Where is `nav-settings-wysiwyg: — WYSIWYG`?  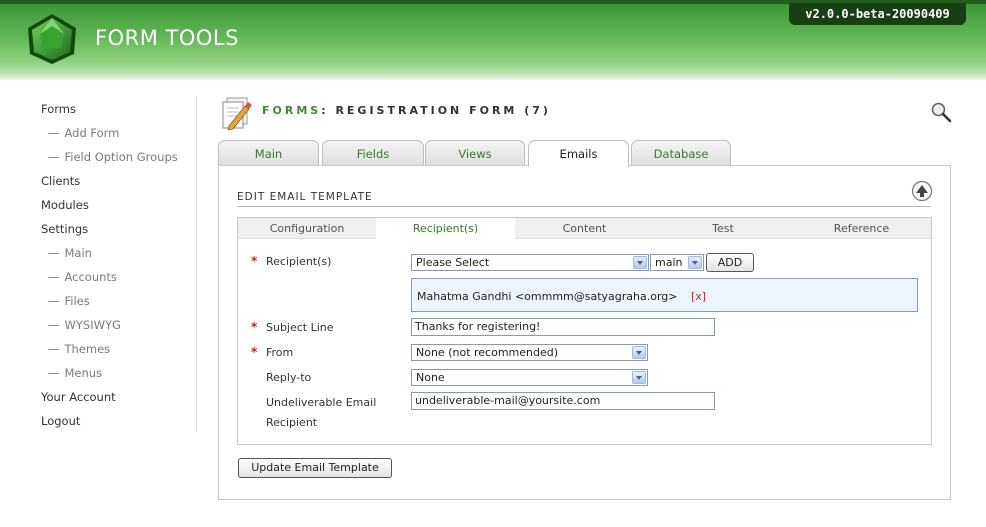 nav-settings-wysiwyg: — WYSIWYG is located at coordinates (121, 325).